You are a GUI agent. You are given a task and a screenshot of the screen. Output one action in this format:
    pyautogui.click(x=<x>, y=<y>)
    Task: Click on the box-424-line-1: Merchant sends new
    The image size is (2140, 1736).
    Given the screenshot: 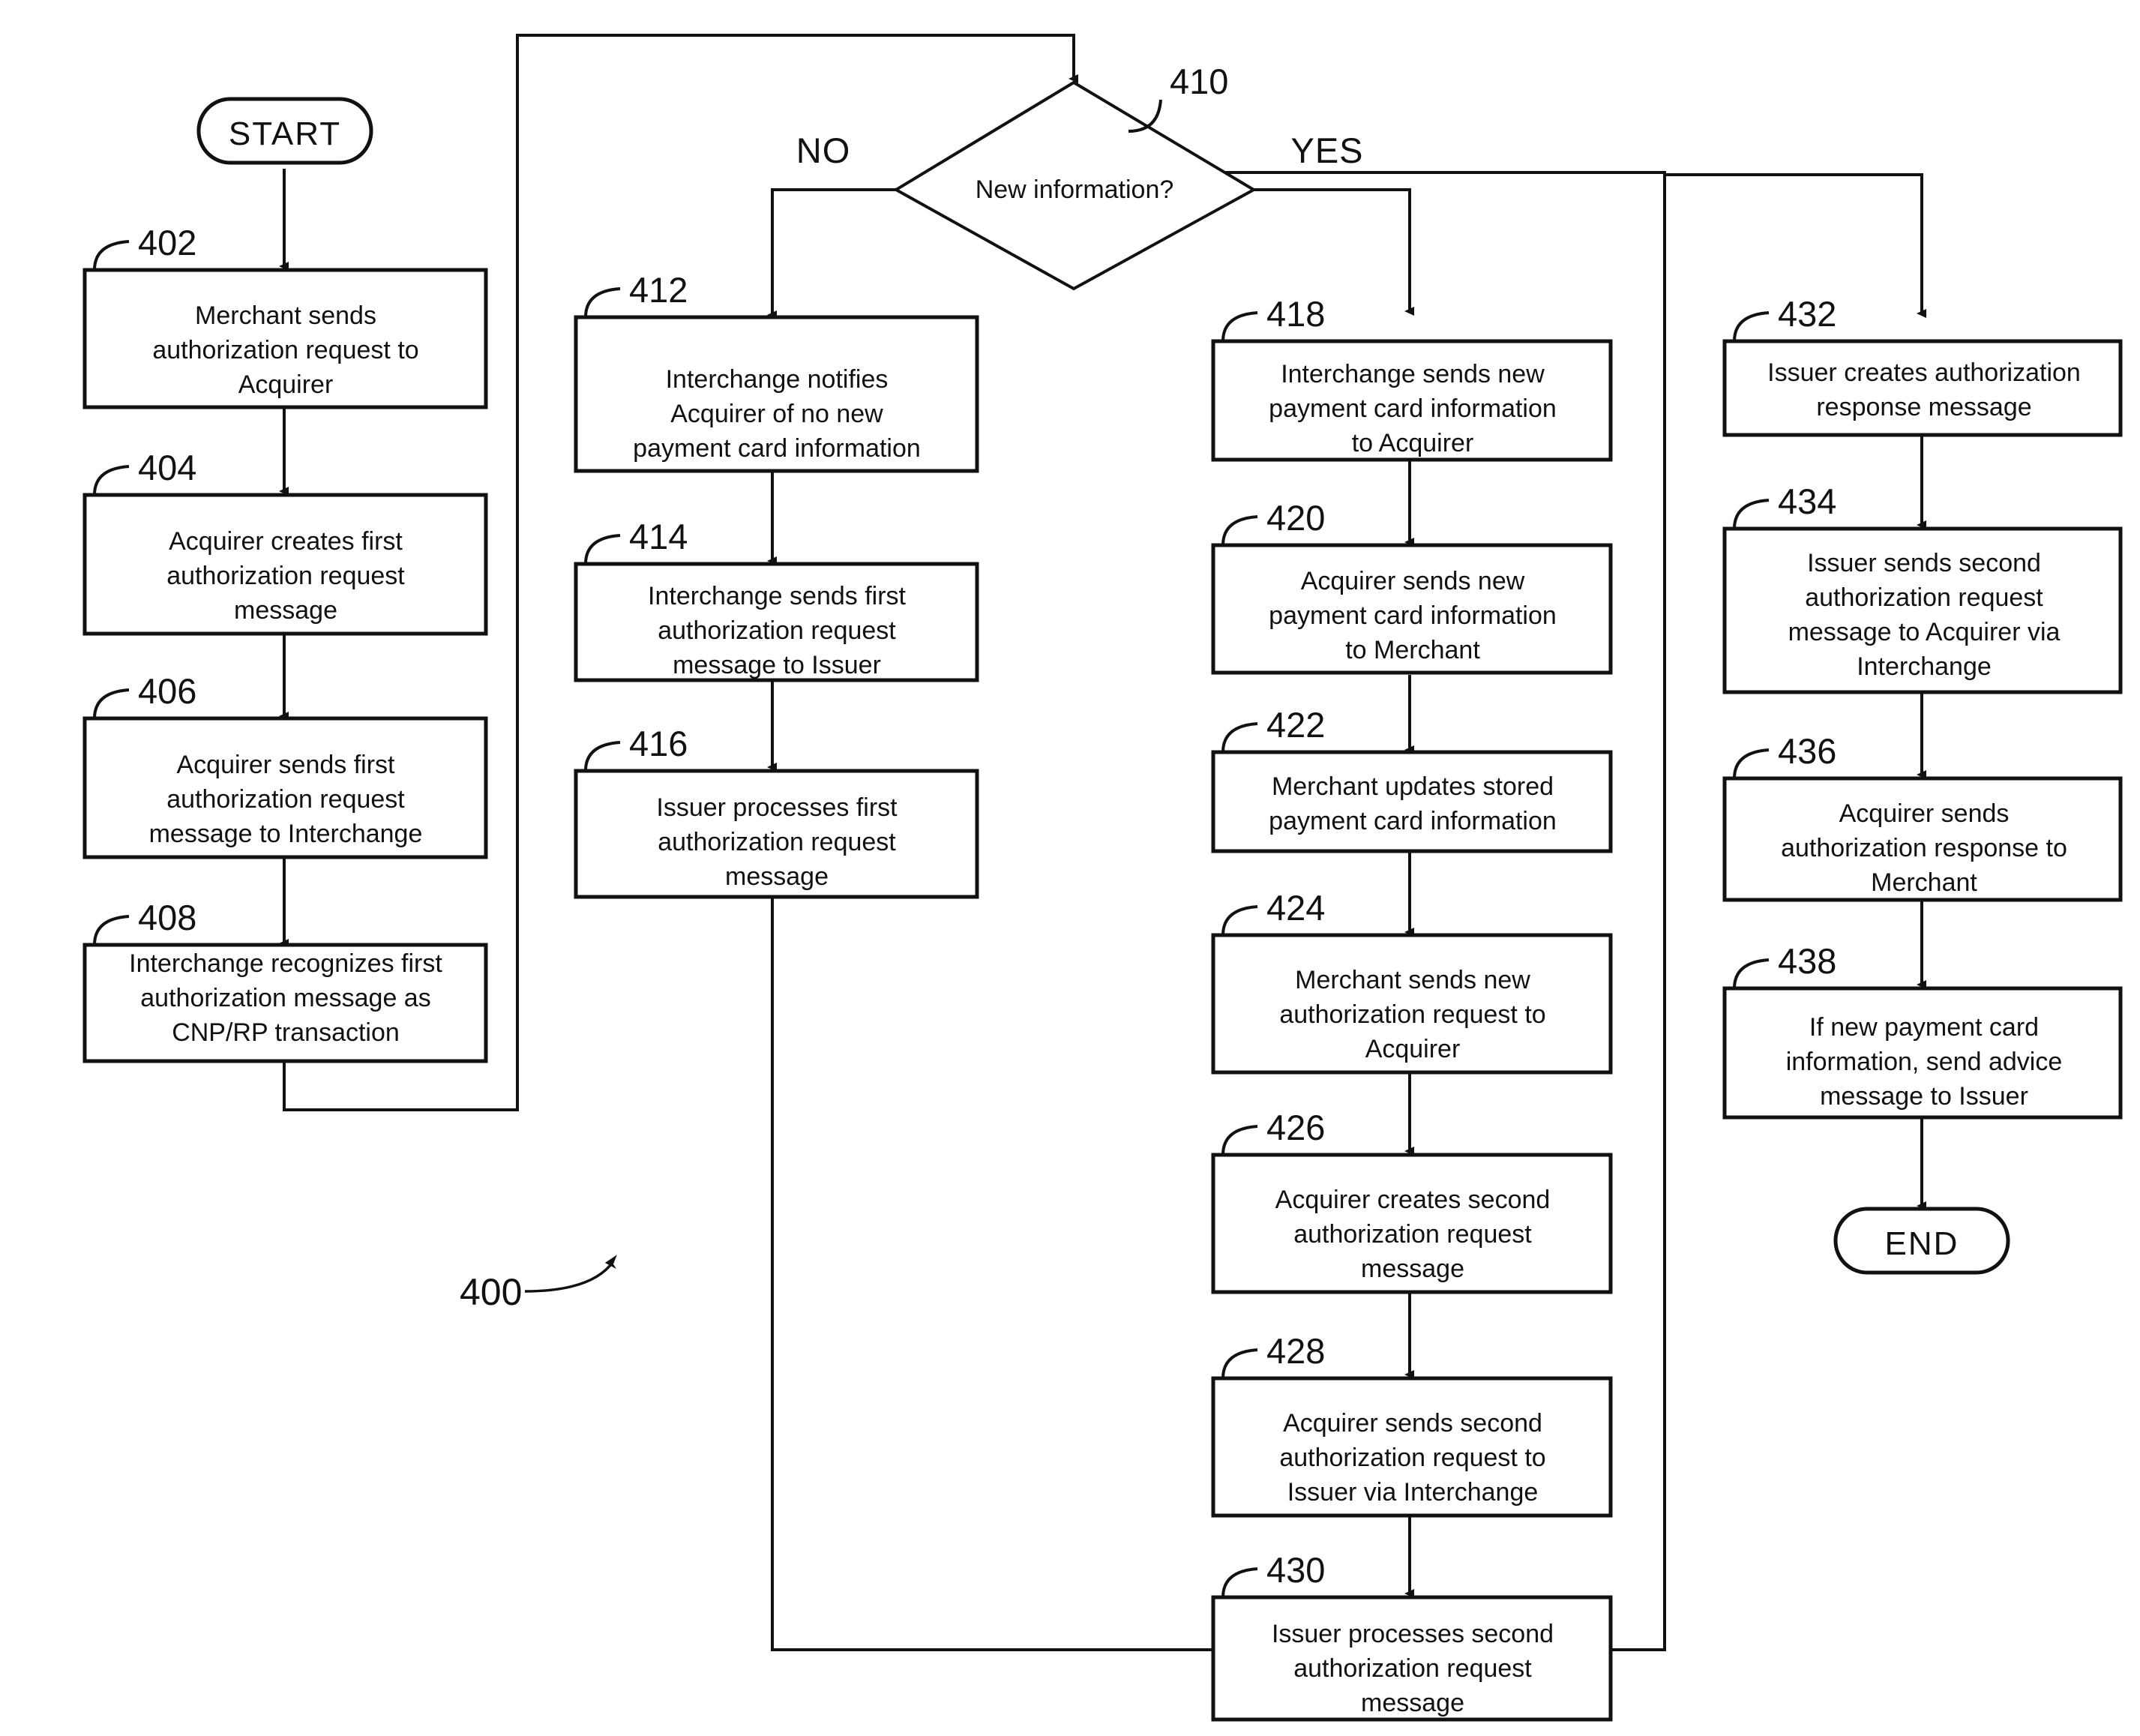 What is the action you would take?
    pyautogui.click(x=1412, y=980)
    